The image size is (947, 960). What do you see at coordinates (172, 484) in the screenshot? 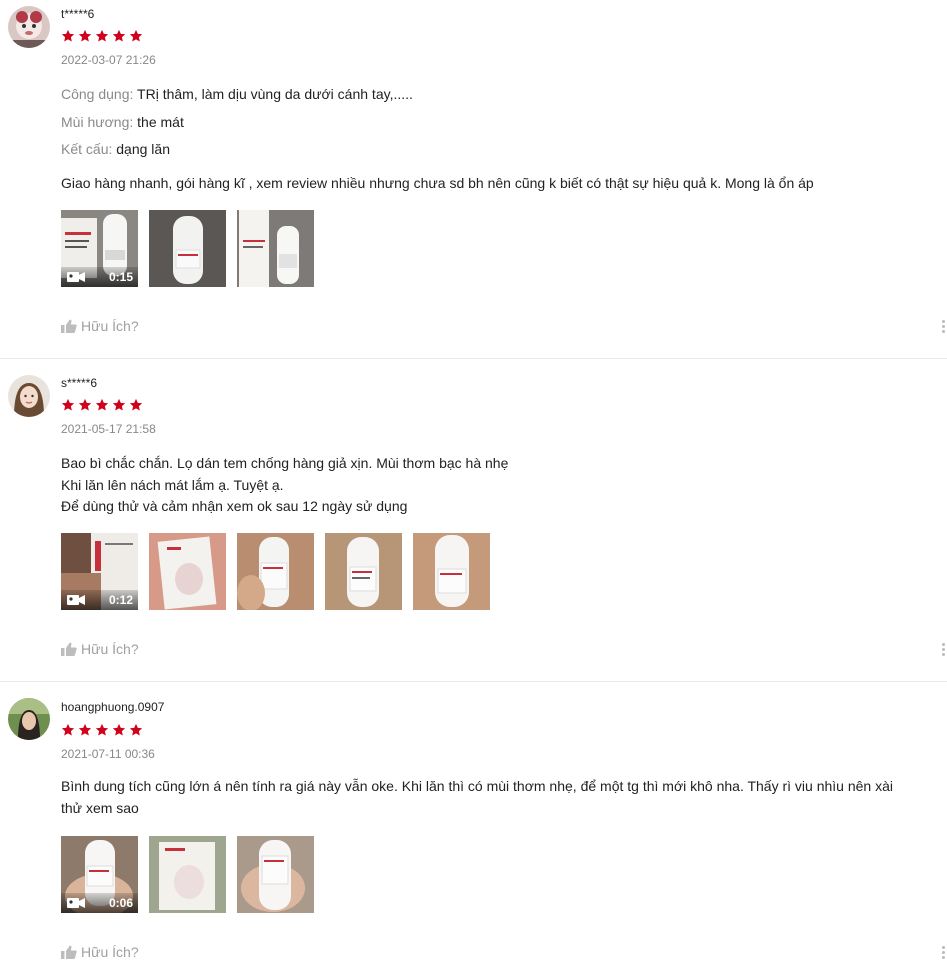
I see `review-text-line: Khi lăn lên nách mát lắm ạ. Tuyệt ạ.` at bounding box center [172, 484].